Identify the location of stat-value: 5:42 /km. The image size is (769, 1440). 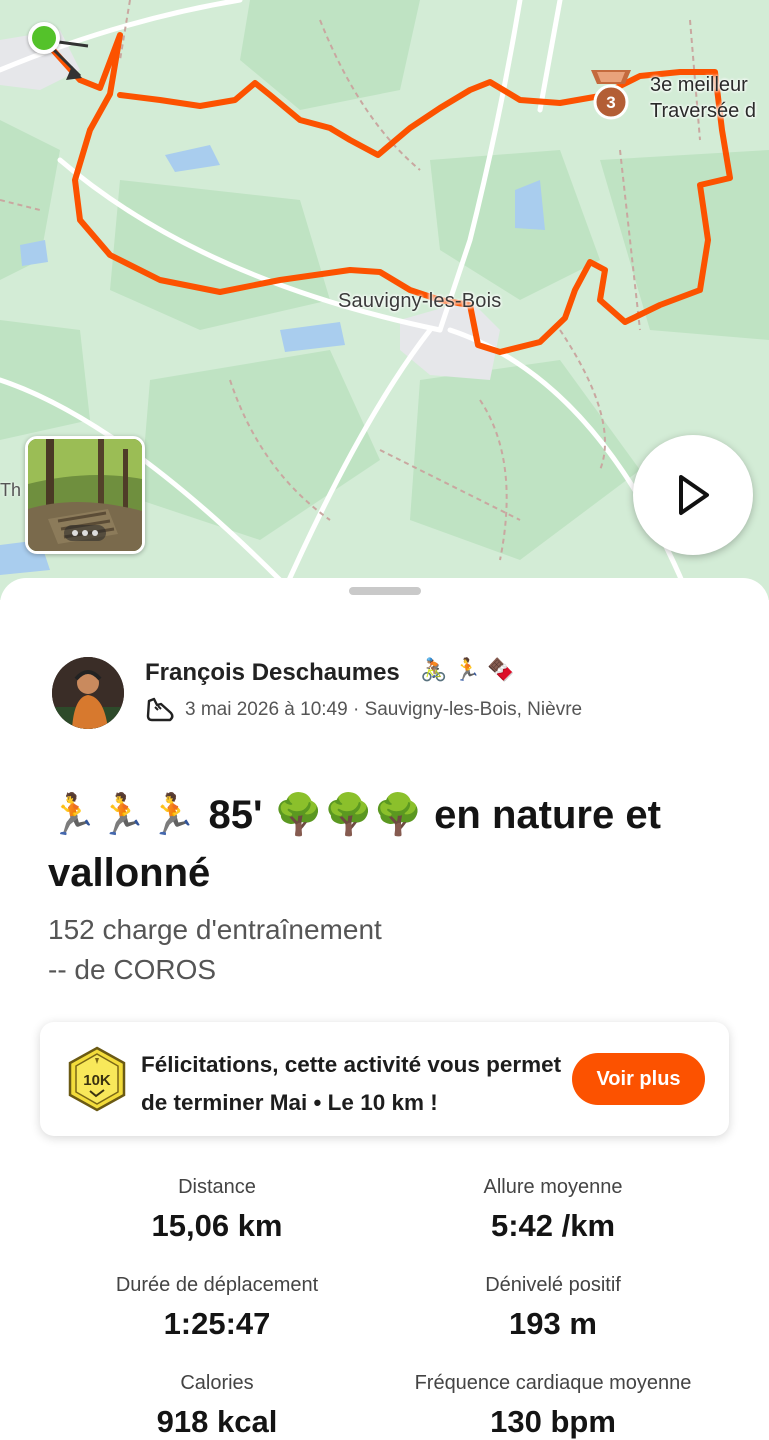
(553, 1225).